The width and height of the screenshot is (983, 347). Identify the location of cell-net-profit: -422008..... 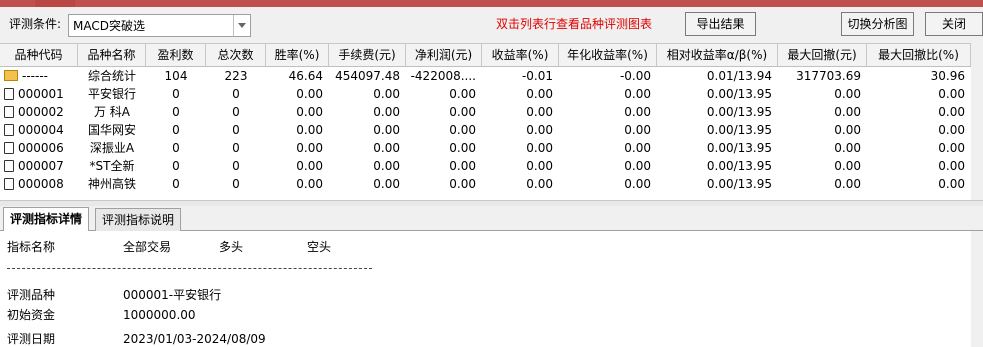
(443, 76).